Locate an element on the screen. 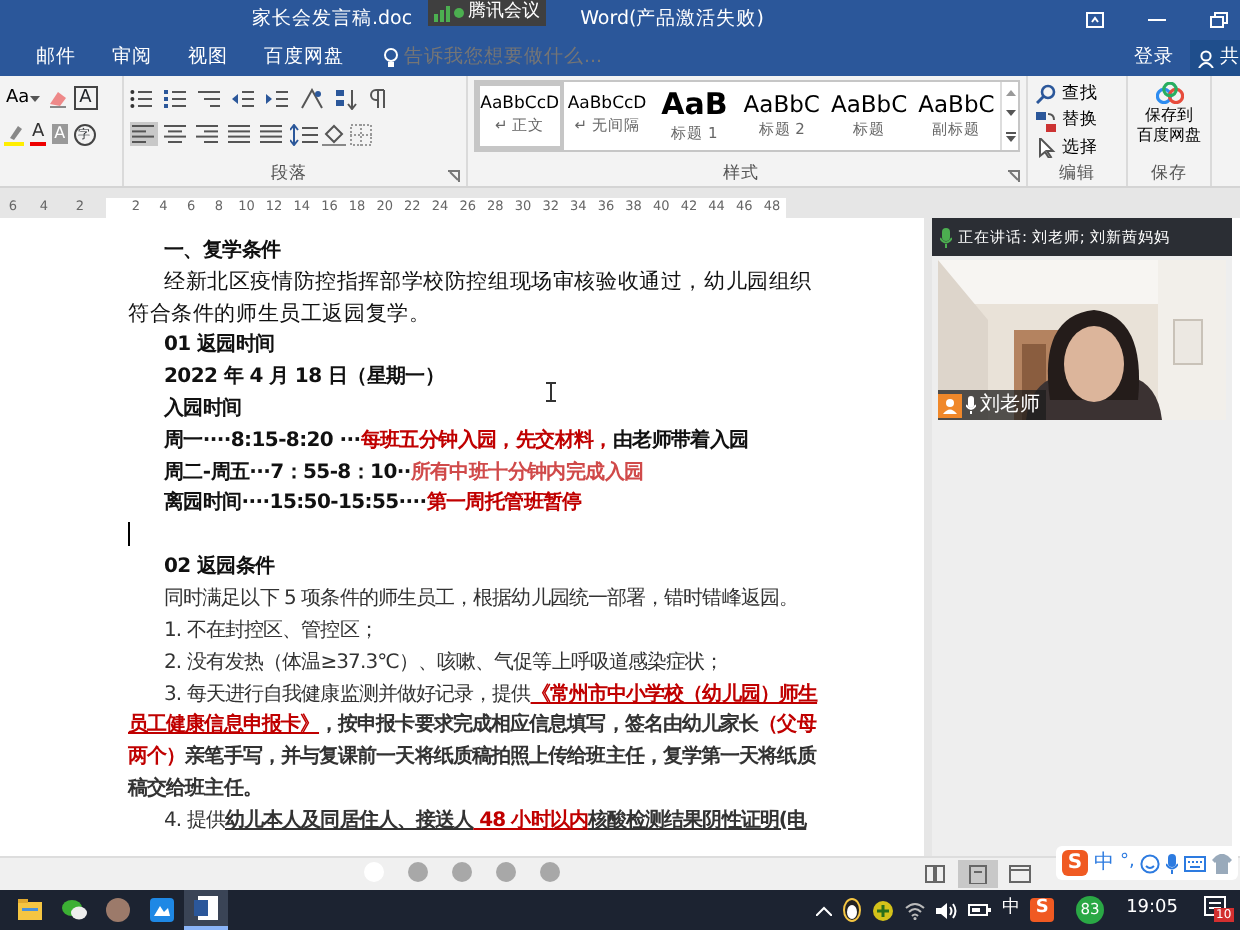  ime-punctuation-button: °, is located at coordinates (1127, 863).